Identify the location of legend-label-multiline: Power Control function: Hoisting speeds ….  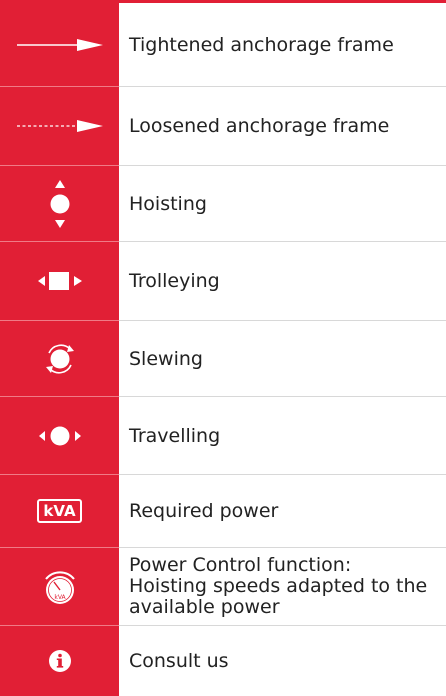
(278, 586).